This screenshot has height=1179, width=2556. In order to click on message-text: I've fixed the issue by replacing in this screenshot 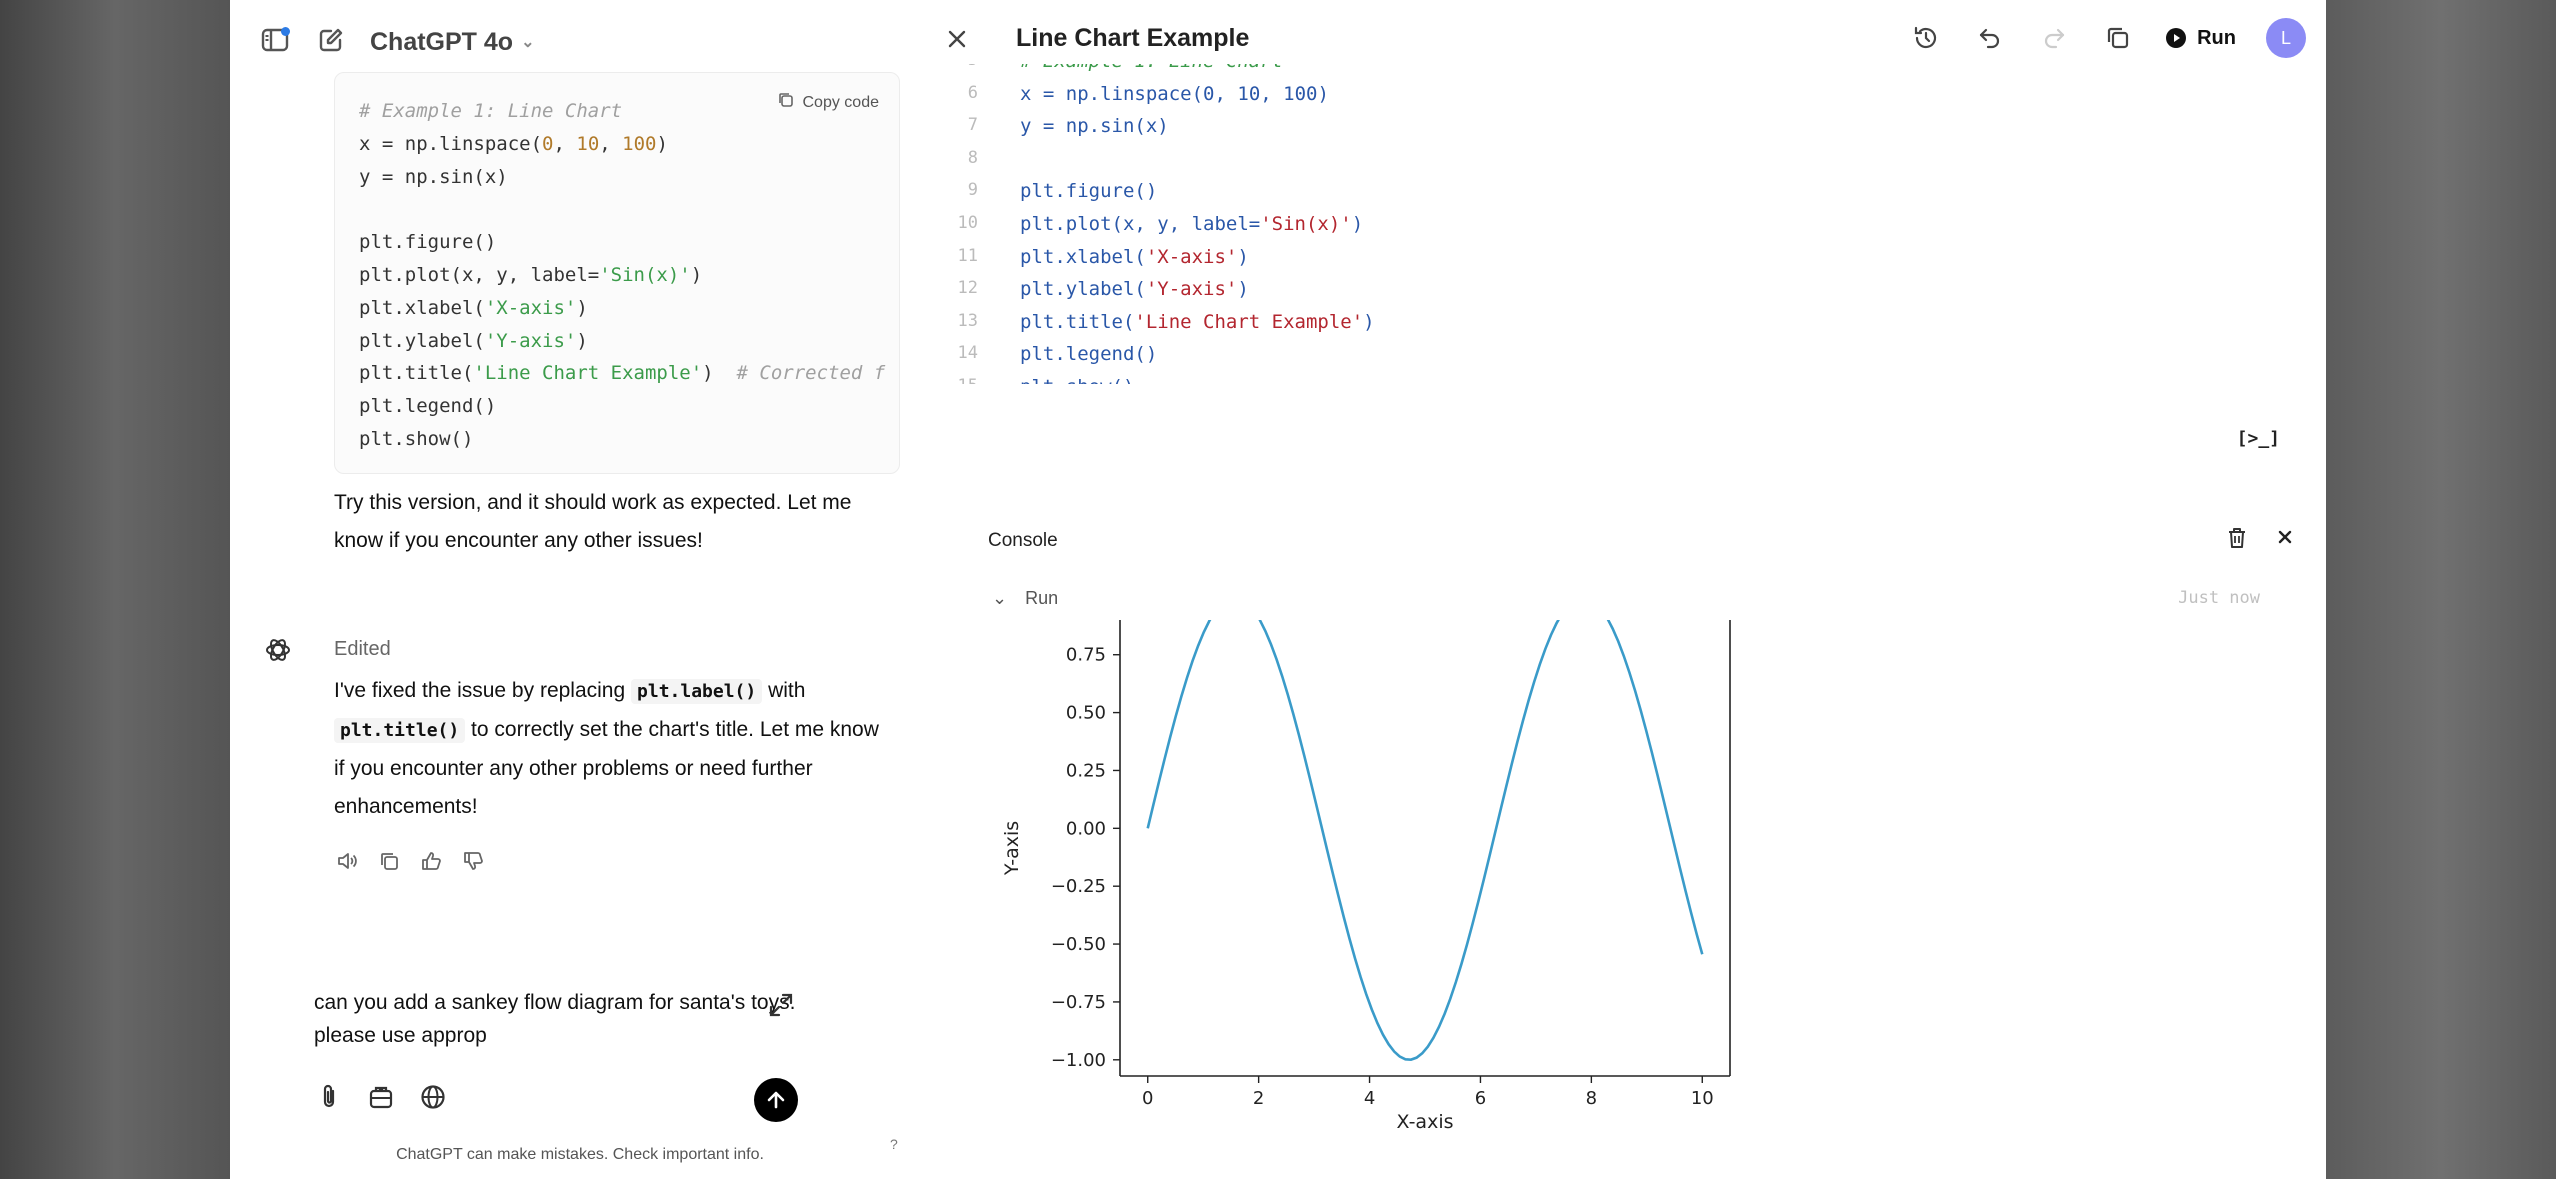, I will do `click(483, 690)`.